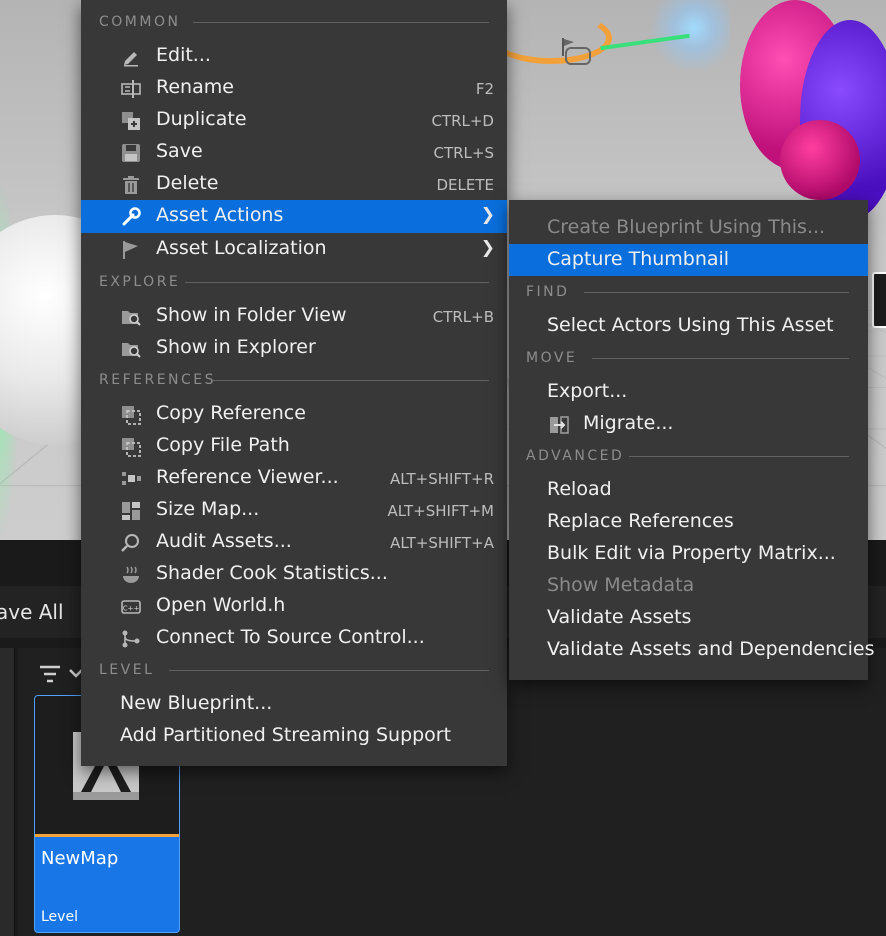 The width and height of the screenshot is (886, 936). What do you see at coordinates (465, 185) in the screenshot?
I see `shortcut-label: DELETE` at bounding box center [465, 185].